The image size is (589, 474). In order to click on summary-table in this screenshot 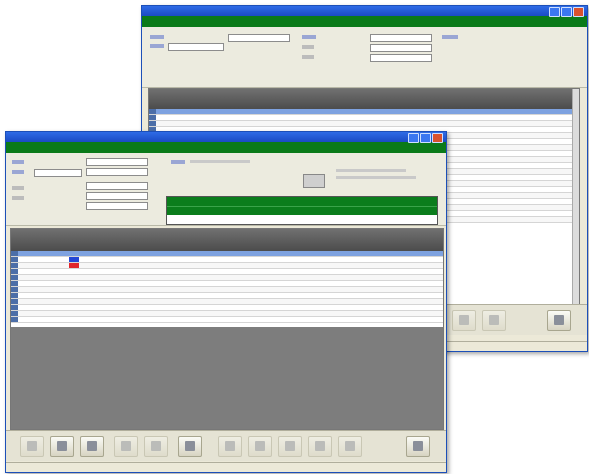, I will do `click(302, 210)`.